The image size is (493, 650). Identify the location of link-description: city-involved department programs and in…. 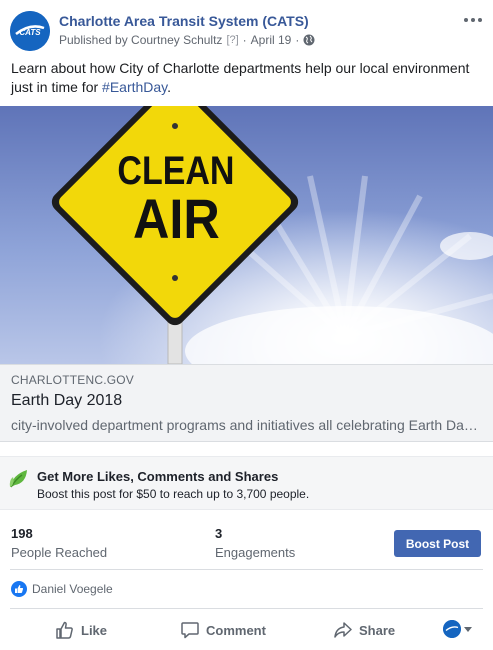
(246, 425).